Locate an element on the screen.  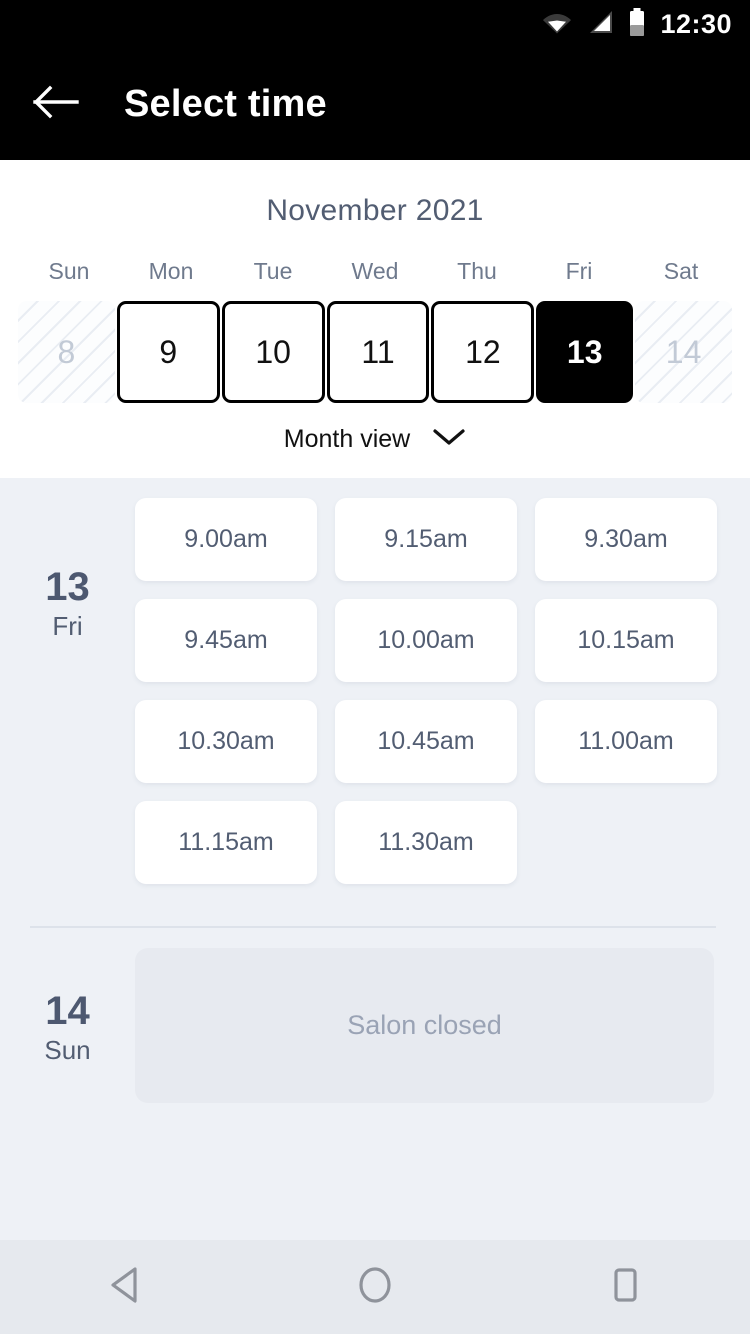
calendar-month-title: November 2021 is located at coordinates (375, 210).